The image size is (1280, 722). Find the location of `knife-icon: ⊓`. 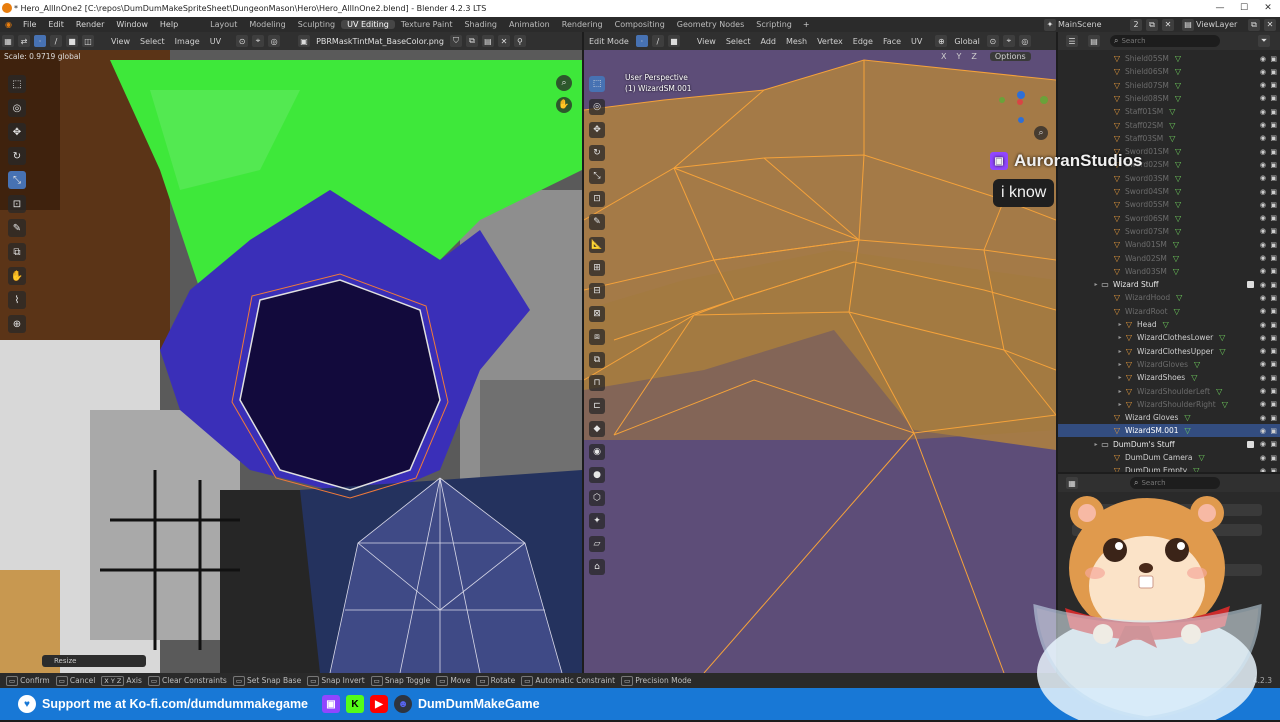

knife-icon: ⊓ is located at coordinates (597, 382).